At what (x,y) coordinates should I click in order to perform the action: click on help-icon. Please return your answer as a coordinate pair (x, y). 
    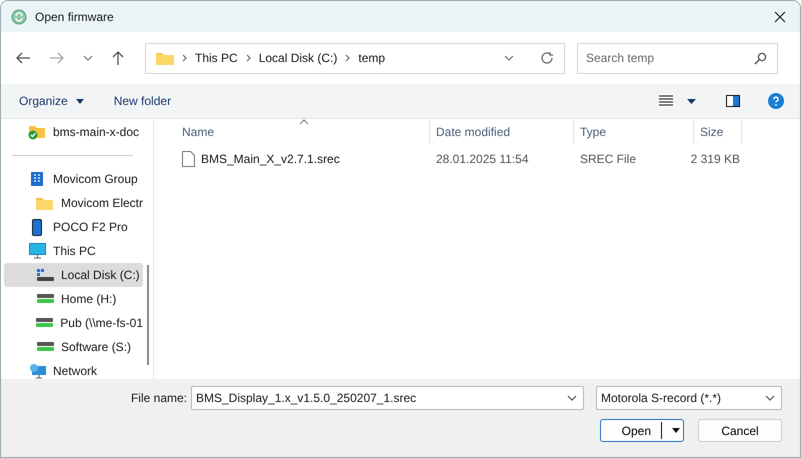
    Looking at the image, I should click on (776, 101).